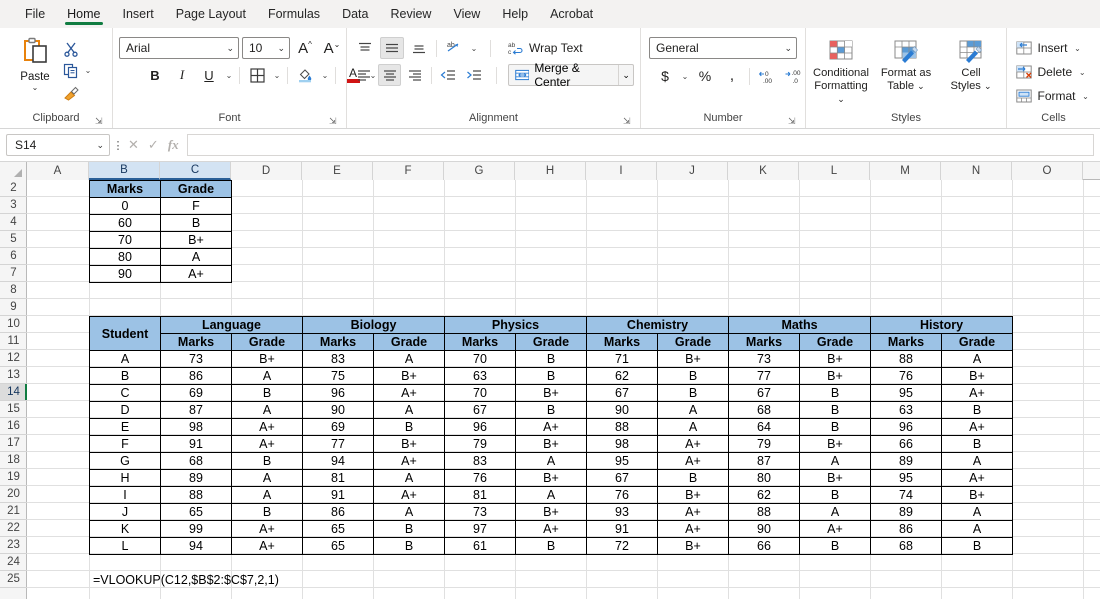  I want to click on font-name-combo: Arial ⌄, so click(179, 48).